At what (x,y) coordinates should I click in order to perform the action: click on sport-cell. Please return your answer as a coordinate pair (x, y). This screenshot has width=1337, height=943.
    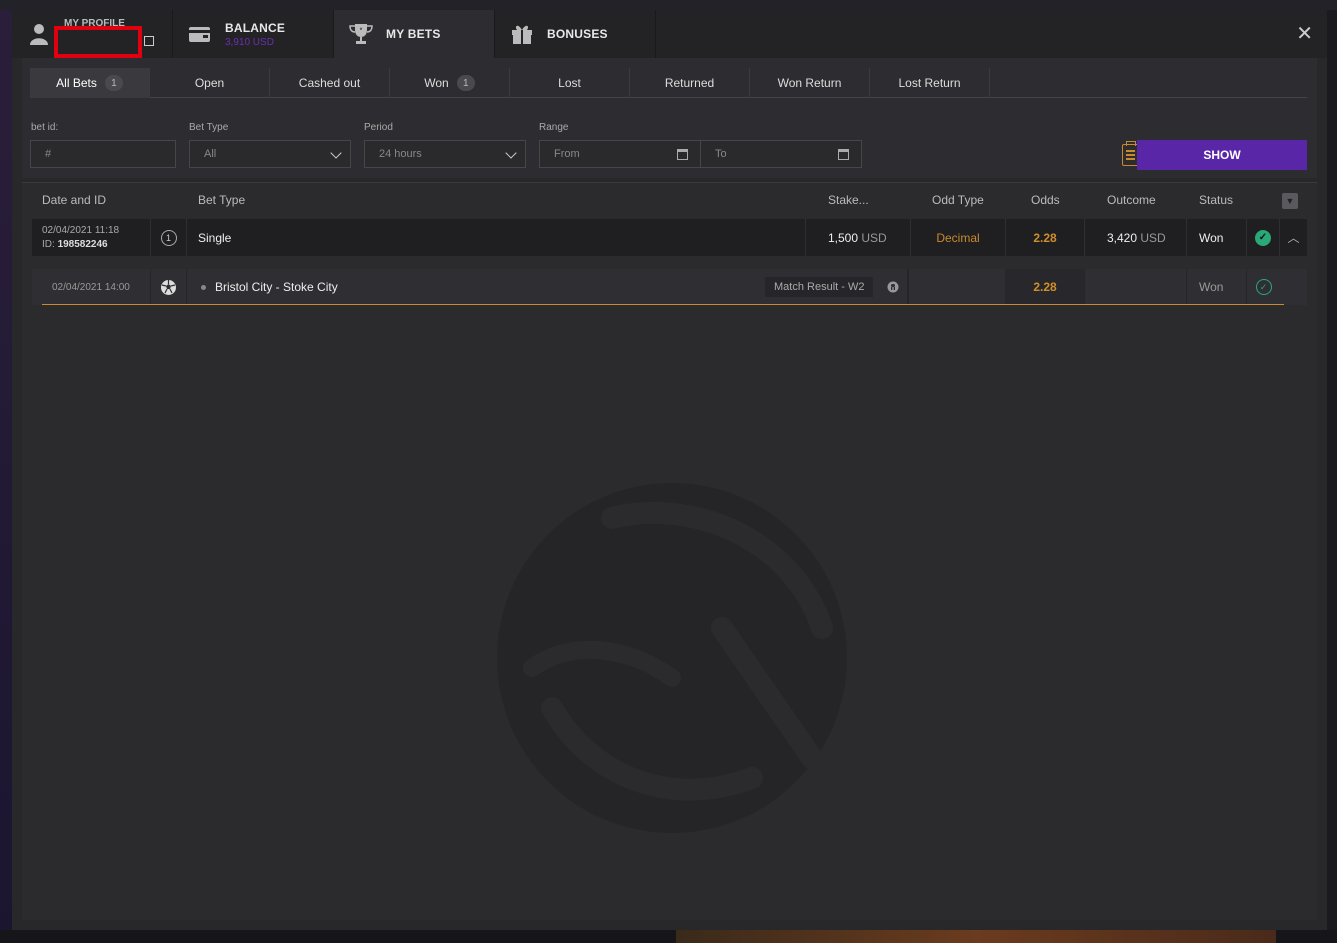
    Looking at the image, I should click on (169, 287).